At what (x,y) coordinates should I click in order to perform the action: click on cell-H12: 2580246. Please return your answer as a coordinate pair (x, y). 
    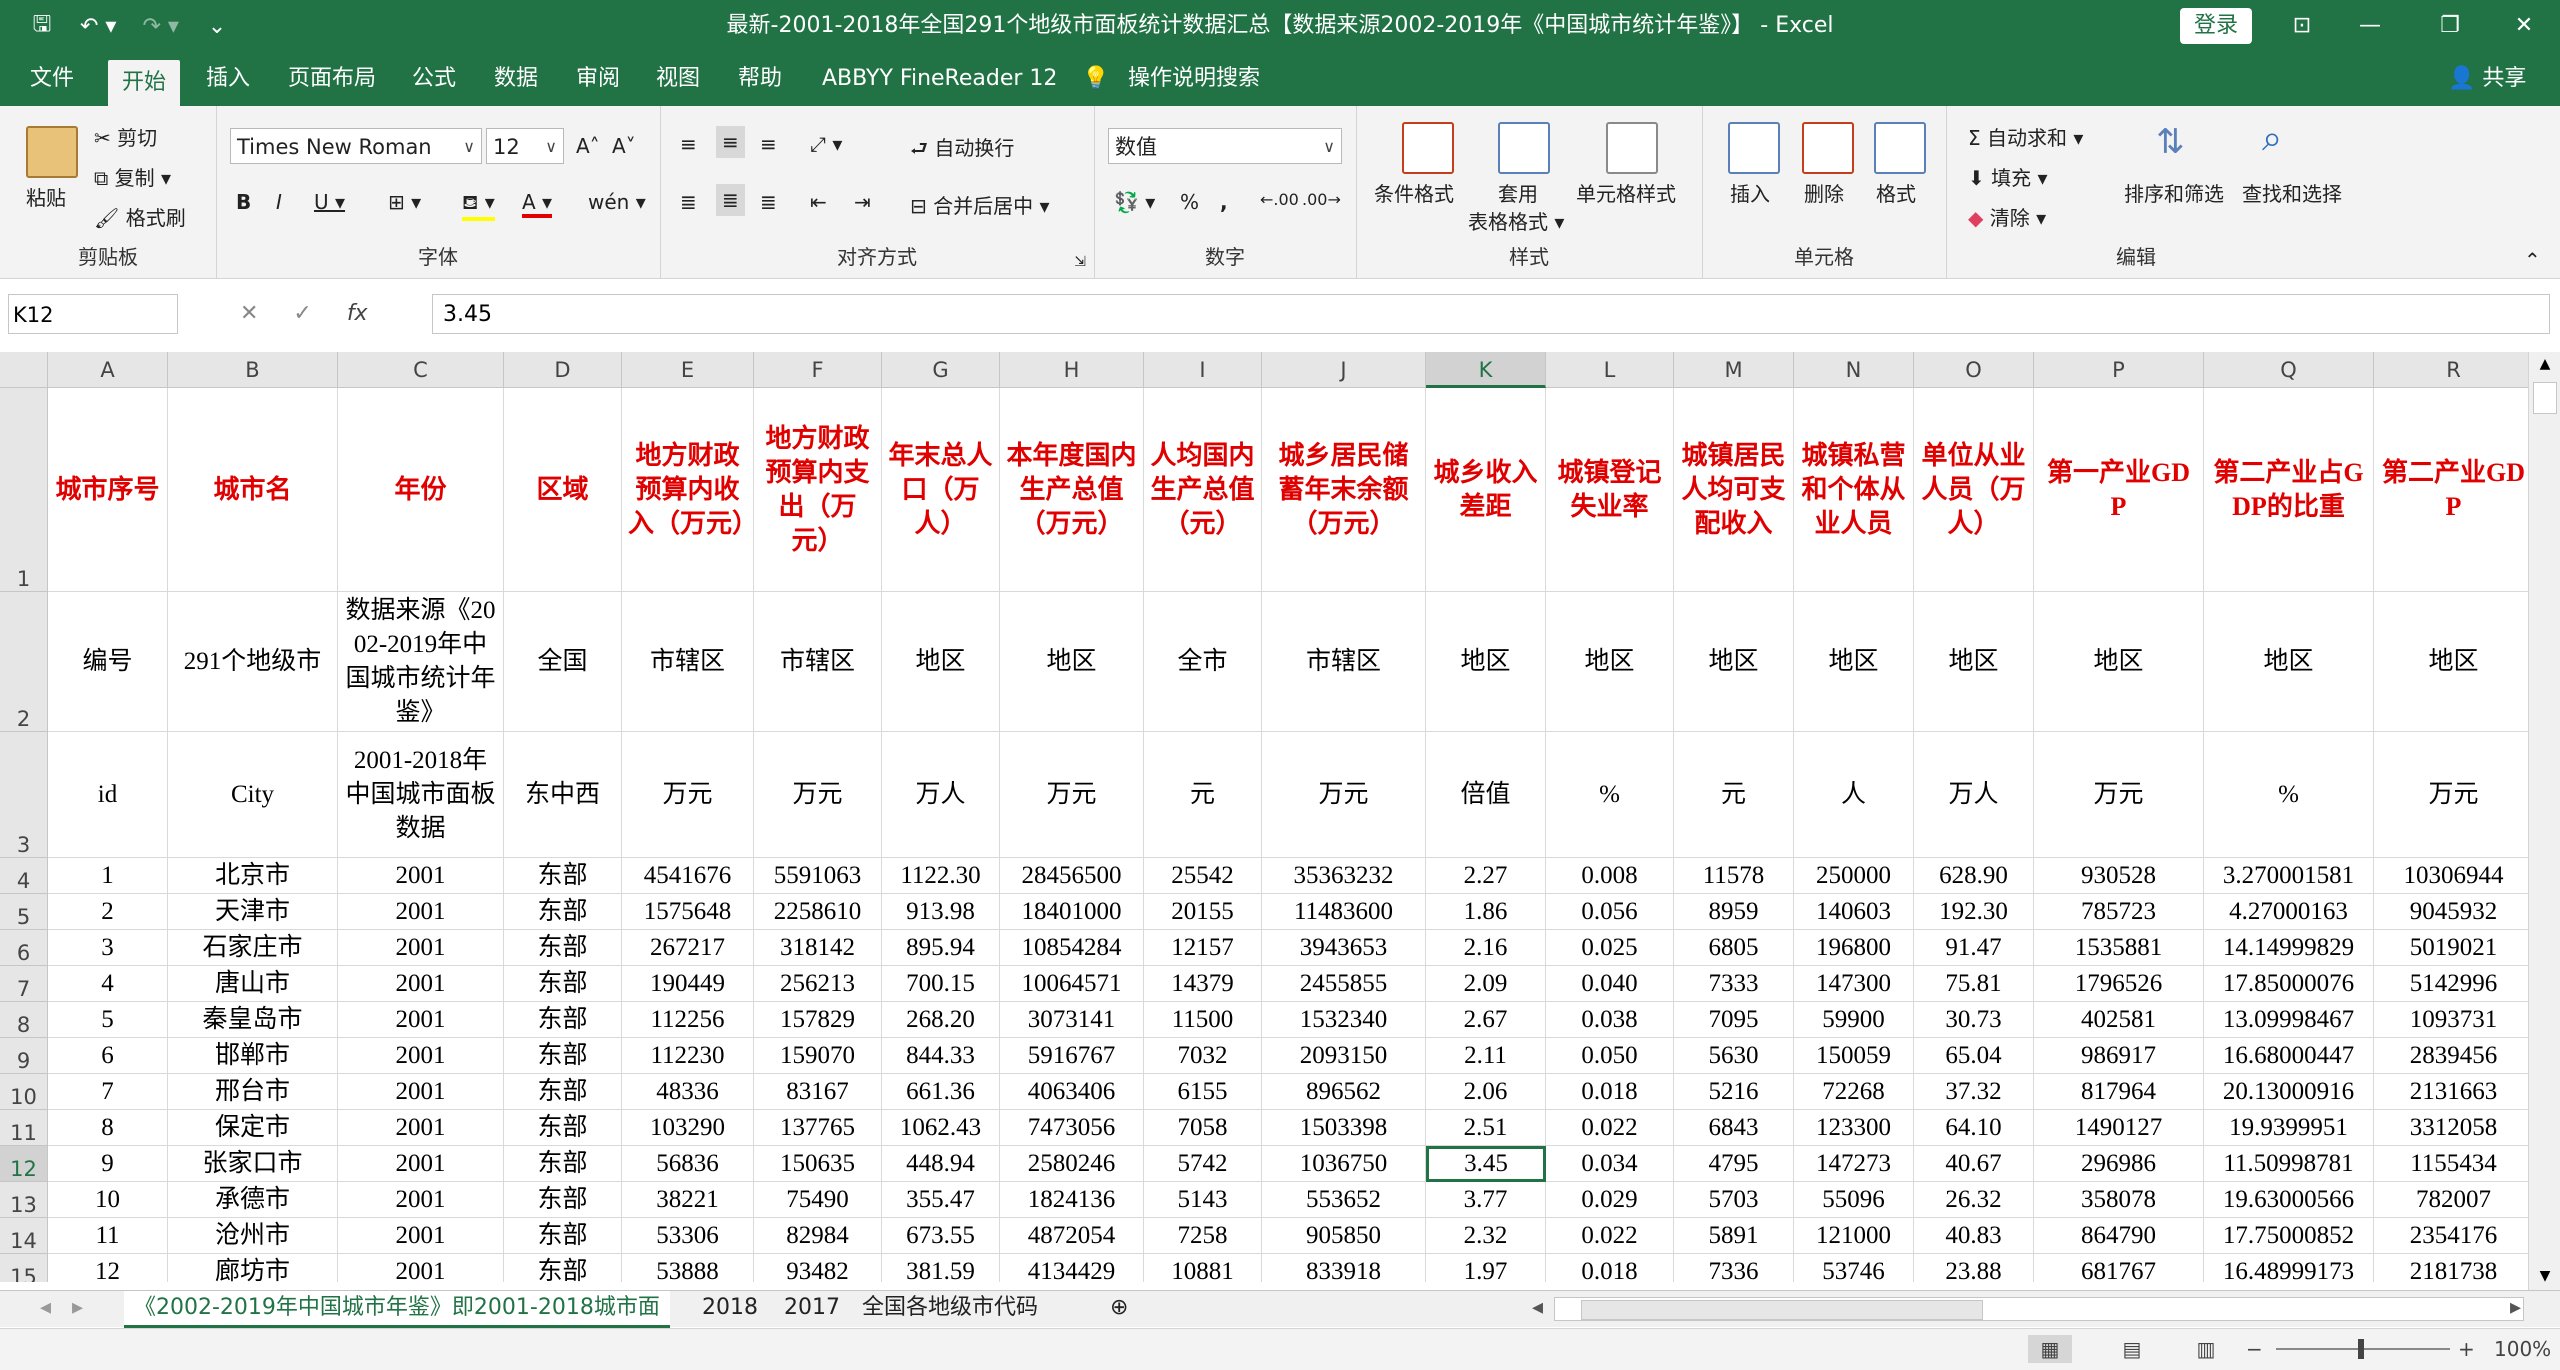
    Looking at the image, I should click on (1072, 1164).